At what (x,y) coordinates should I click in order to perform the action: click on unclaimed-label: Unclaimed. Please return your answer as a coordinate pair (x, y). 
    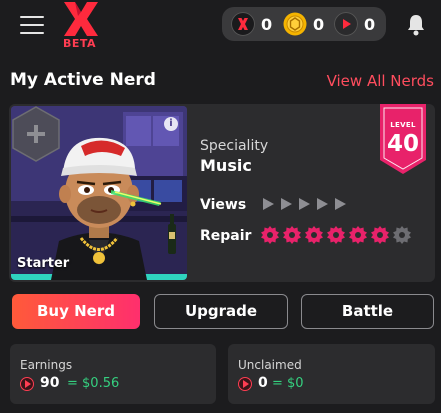
    Looking at the image, I should click on (270, 365).